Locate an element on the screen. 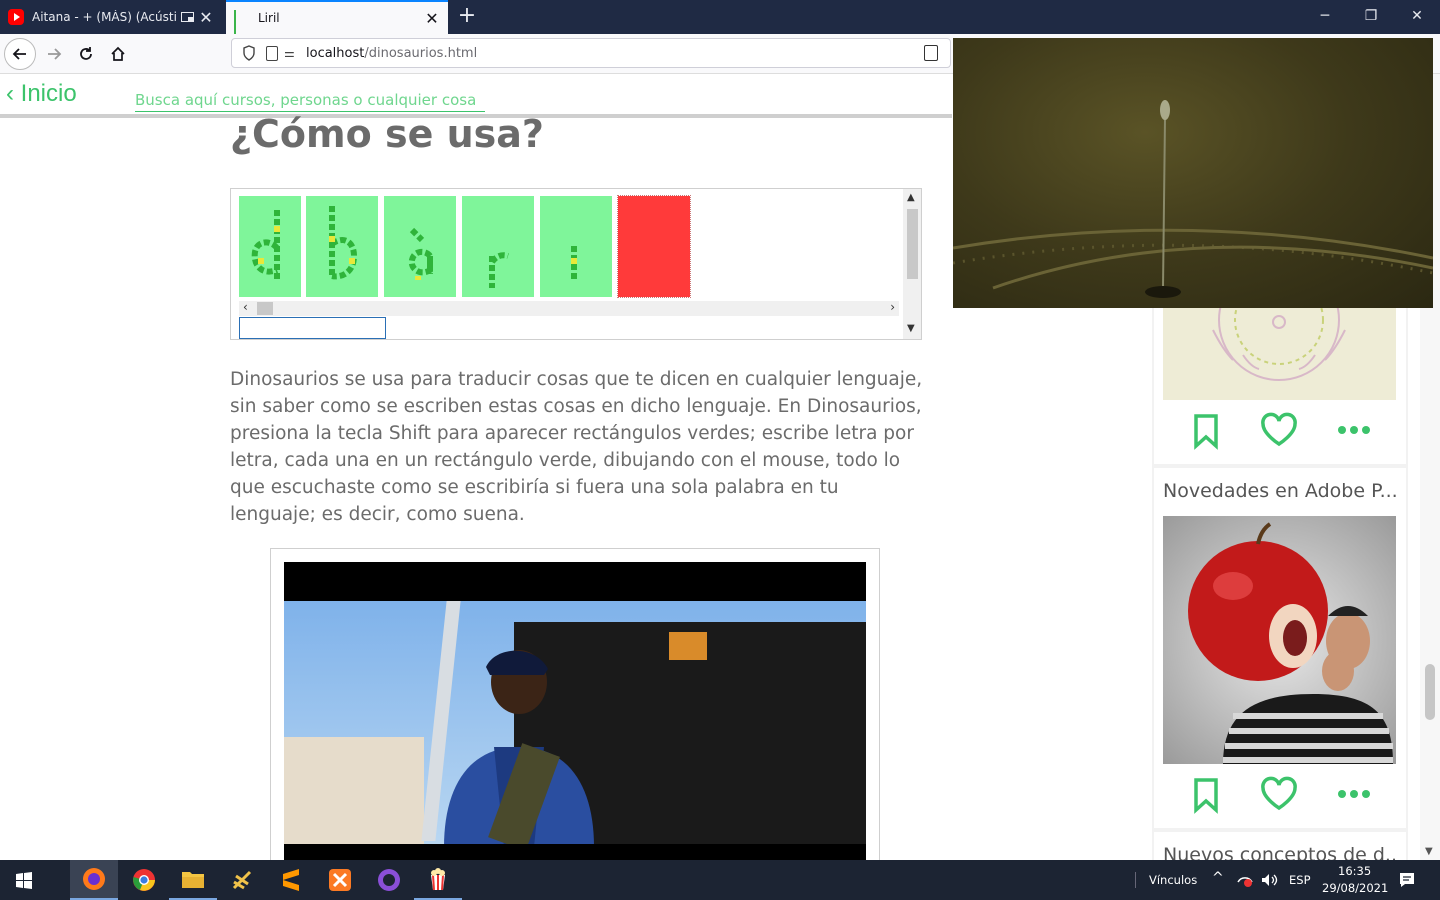  close-window-button: ✕ is located at coordinates (1417, 17).